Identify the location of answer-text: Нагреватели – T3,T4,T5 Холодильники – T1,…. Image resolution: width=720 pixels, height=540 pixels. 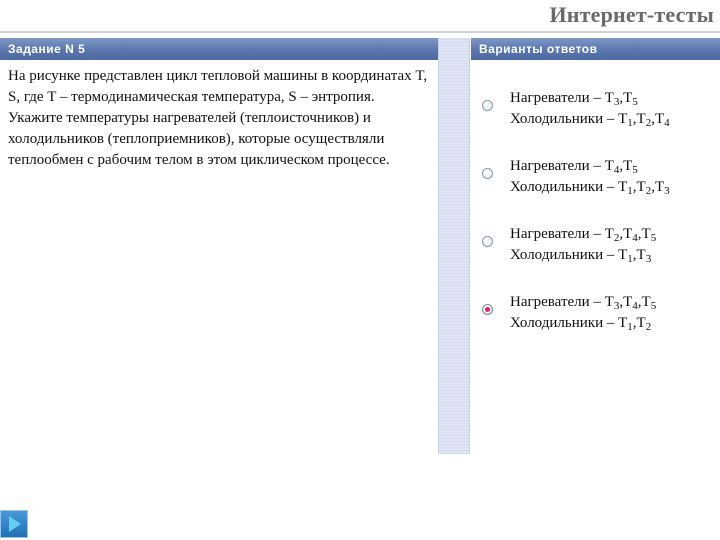
(583, 313).